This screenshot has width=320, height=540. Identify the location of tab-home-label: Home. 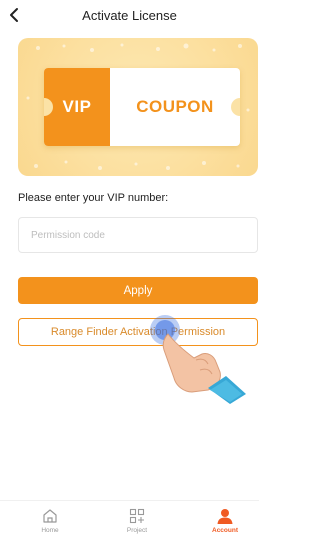
(50, 530).